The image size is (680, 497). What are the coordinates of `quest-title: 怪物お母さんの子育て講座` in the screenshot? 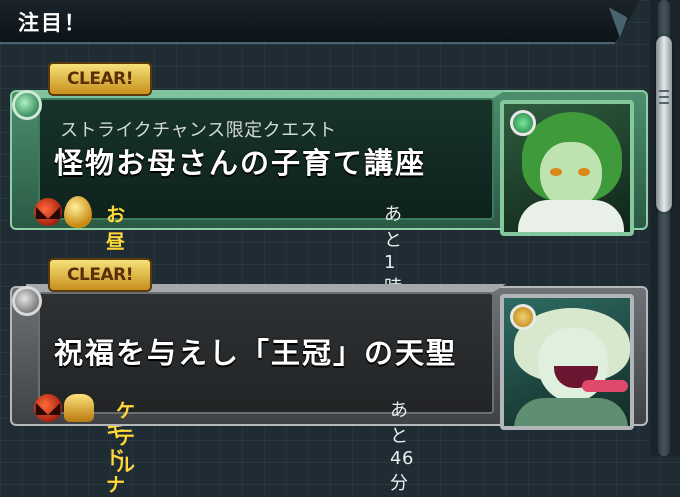 It's located at (240, 163).